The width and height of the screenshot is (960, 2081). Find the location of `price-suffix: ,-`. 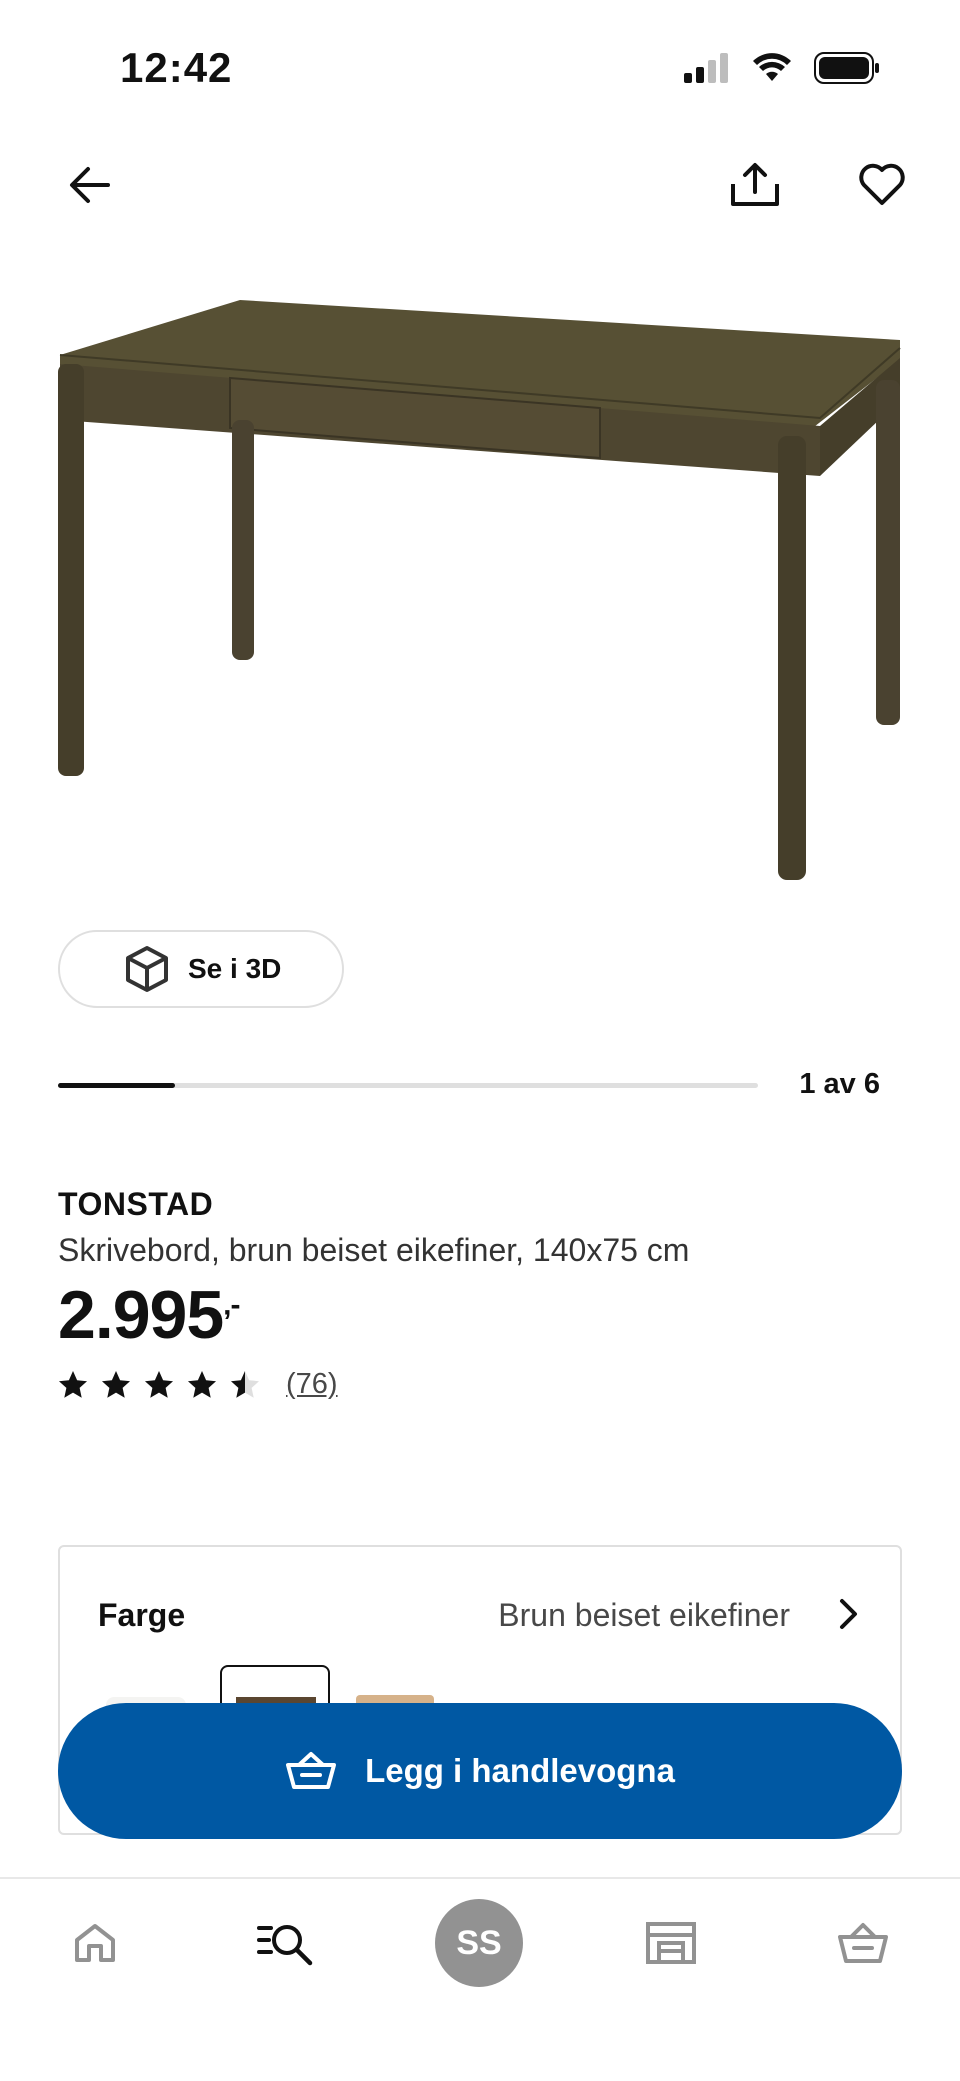

price-suffix: ,- is located at coordinates (231, 1305).